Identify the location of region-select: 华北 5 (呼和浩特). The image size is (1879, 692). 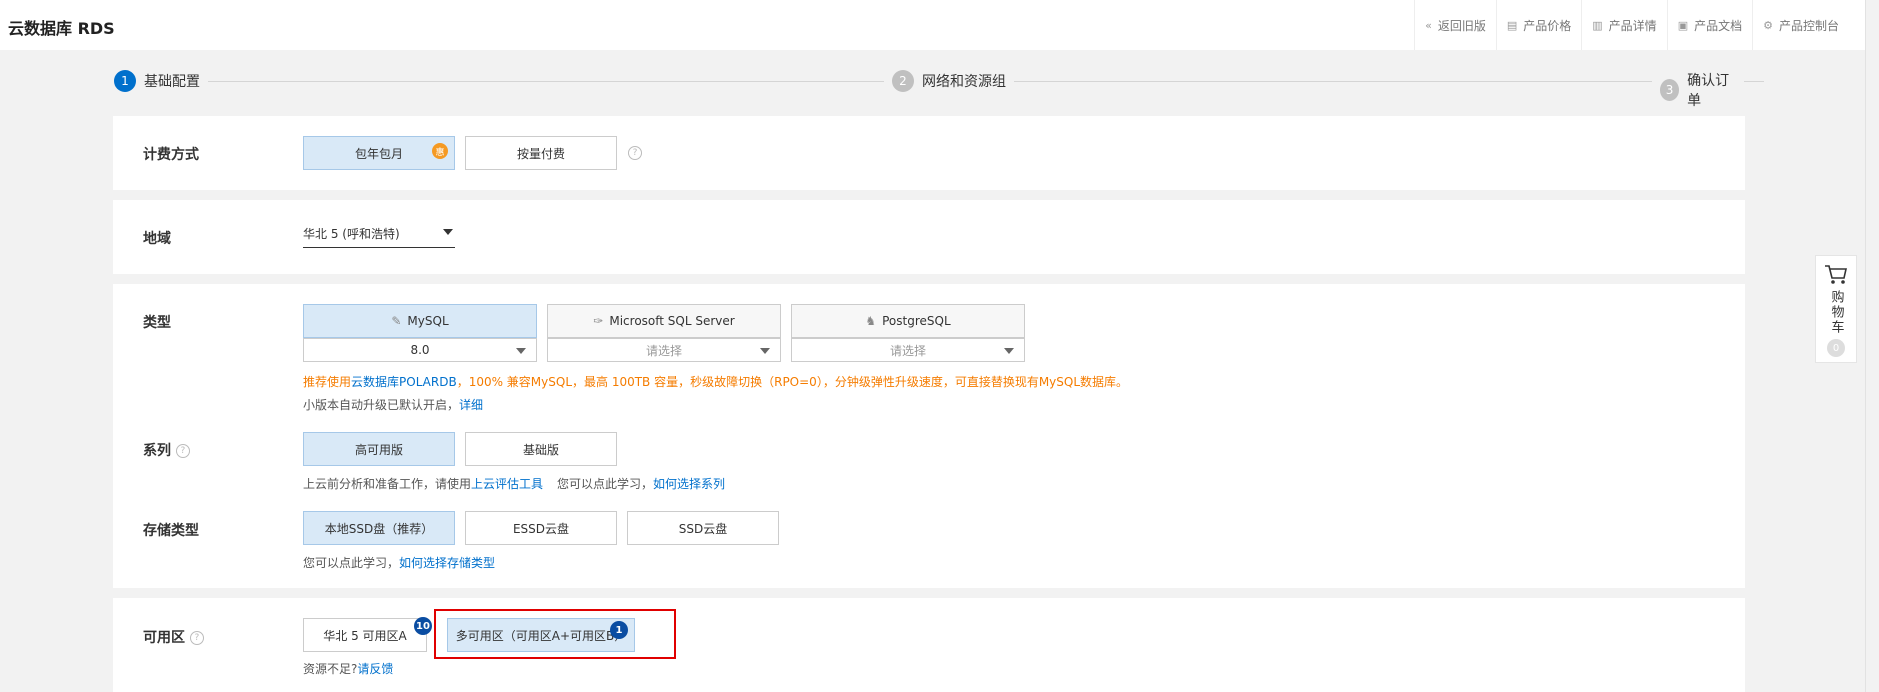
(379, 234).